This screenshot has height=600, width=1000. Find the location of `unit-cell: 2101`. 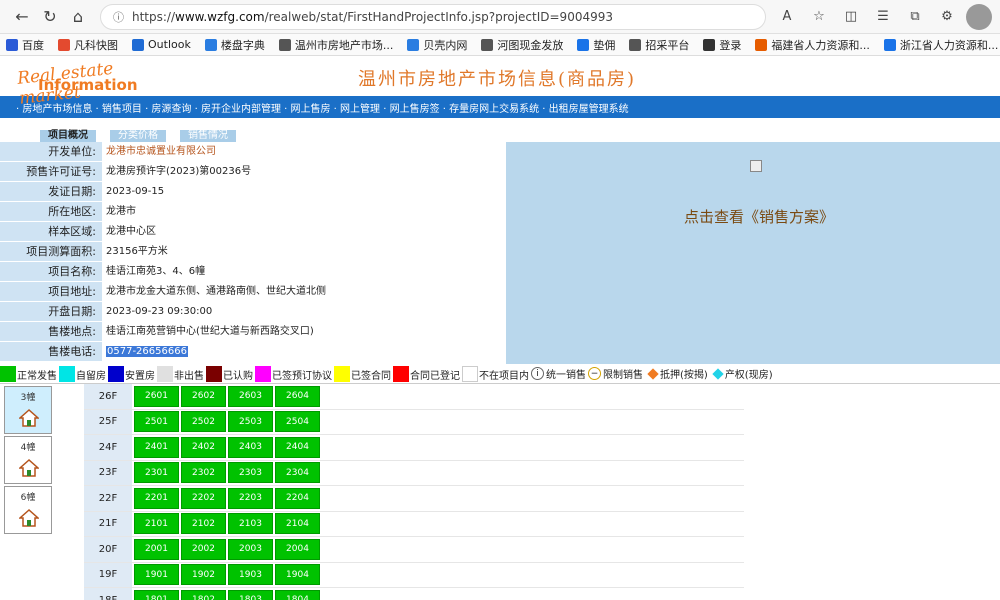

unit-cell: 2101 is located at coordinates (156, 524).